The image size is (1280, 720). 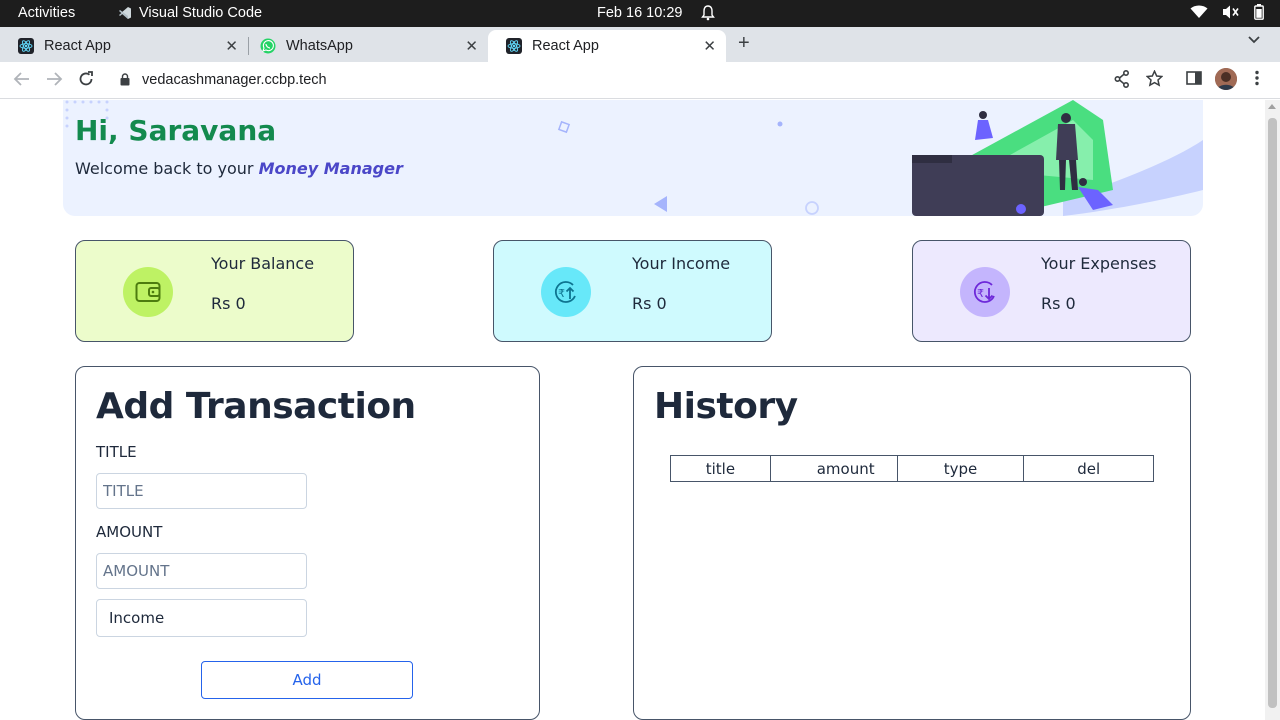 I want to click on page-scrollbar, so click(x=1272, y=410).